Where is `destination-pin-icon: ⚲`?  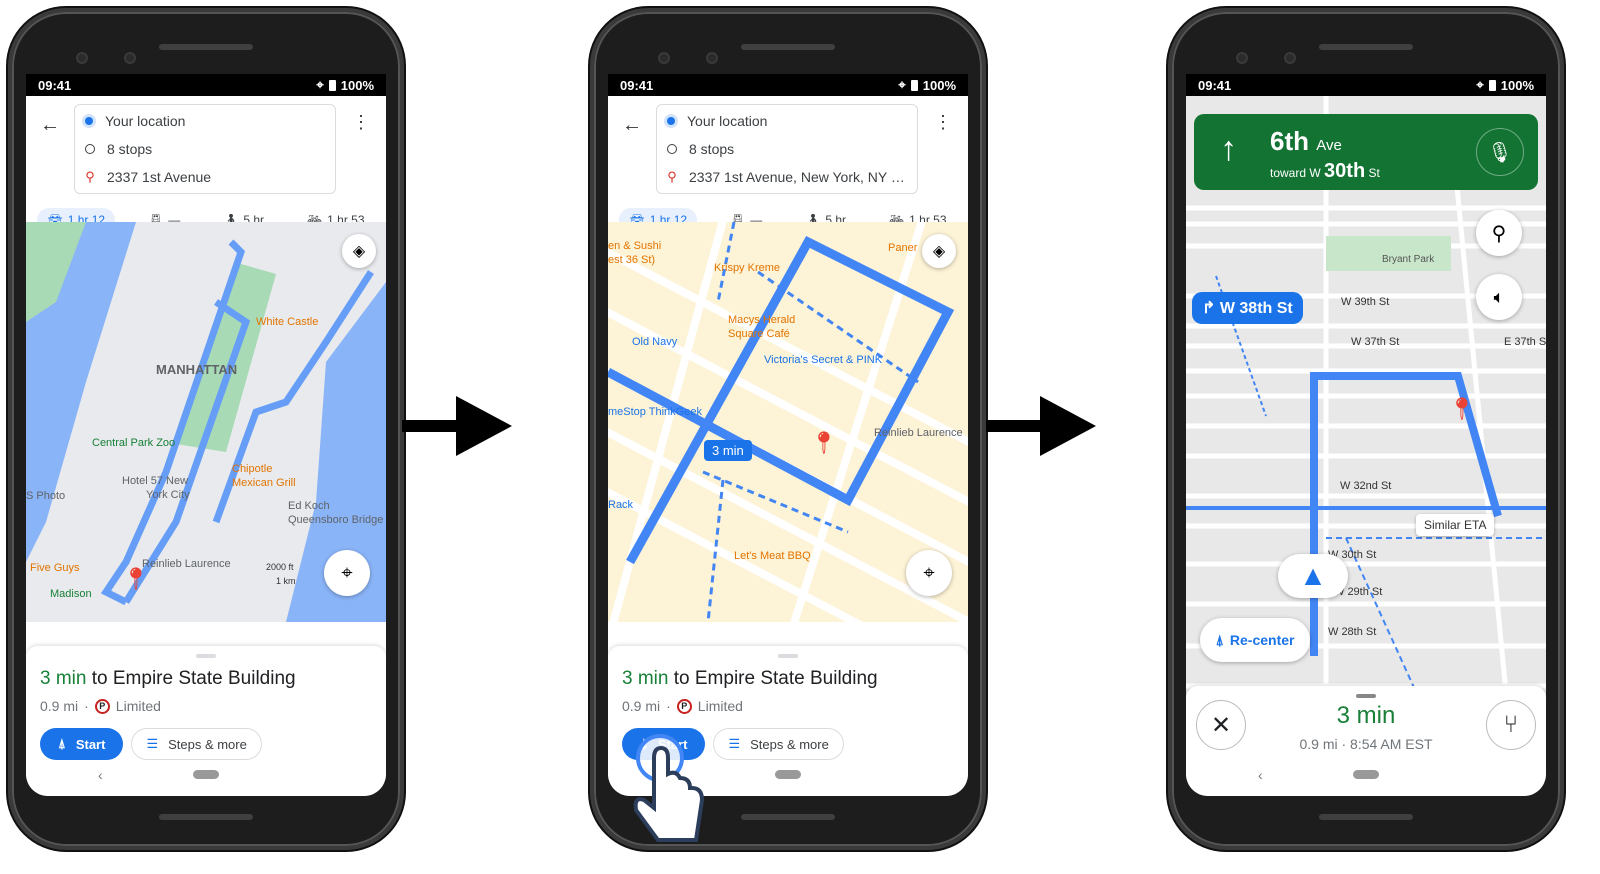
destination-pin-icon: ⚲ is located at coordinates (90, 176).